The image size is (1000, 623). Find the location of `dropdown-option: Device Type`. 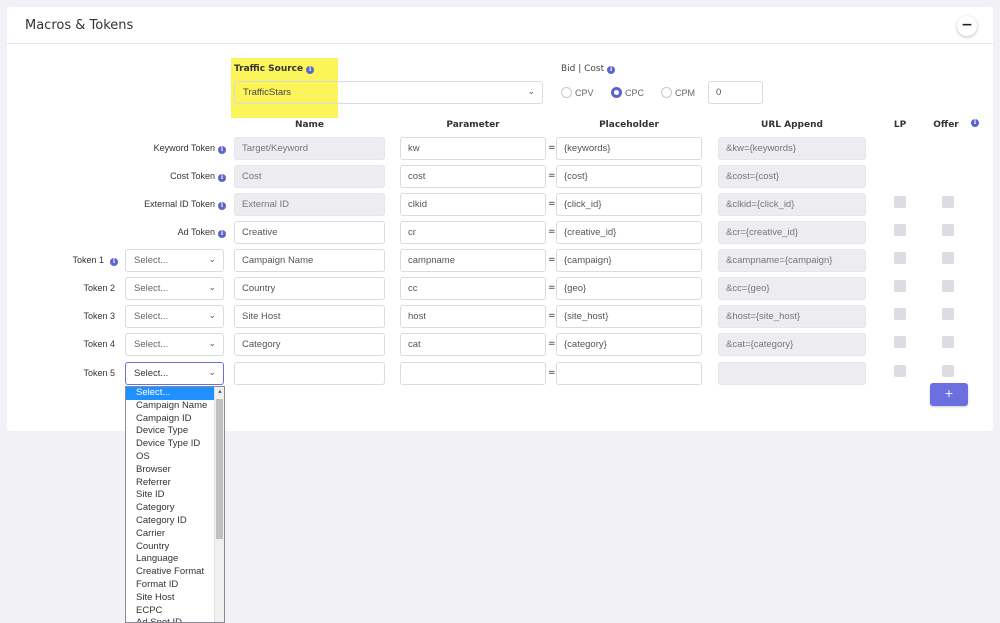

dropdown-option: Device Type is located at coordinates (175, 431).